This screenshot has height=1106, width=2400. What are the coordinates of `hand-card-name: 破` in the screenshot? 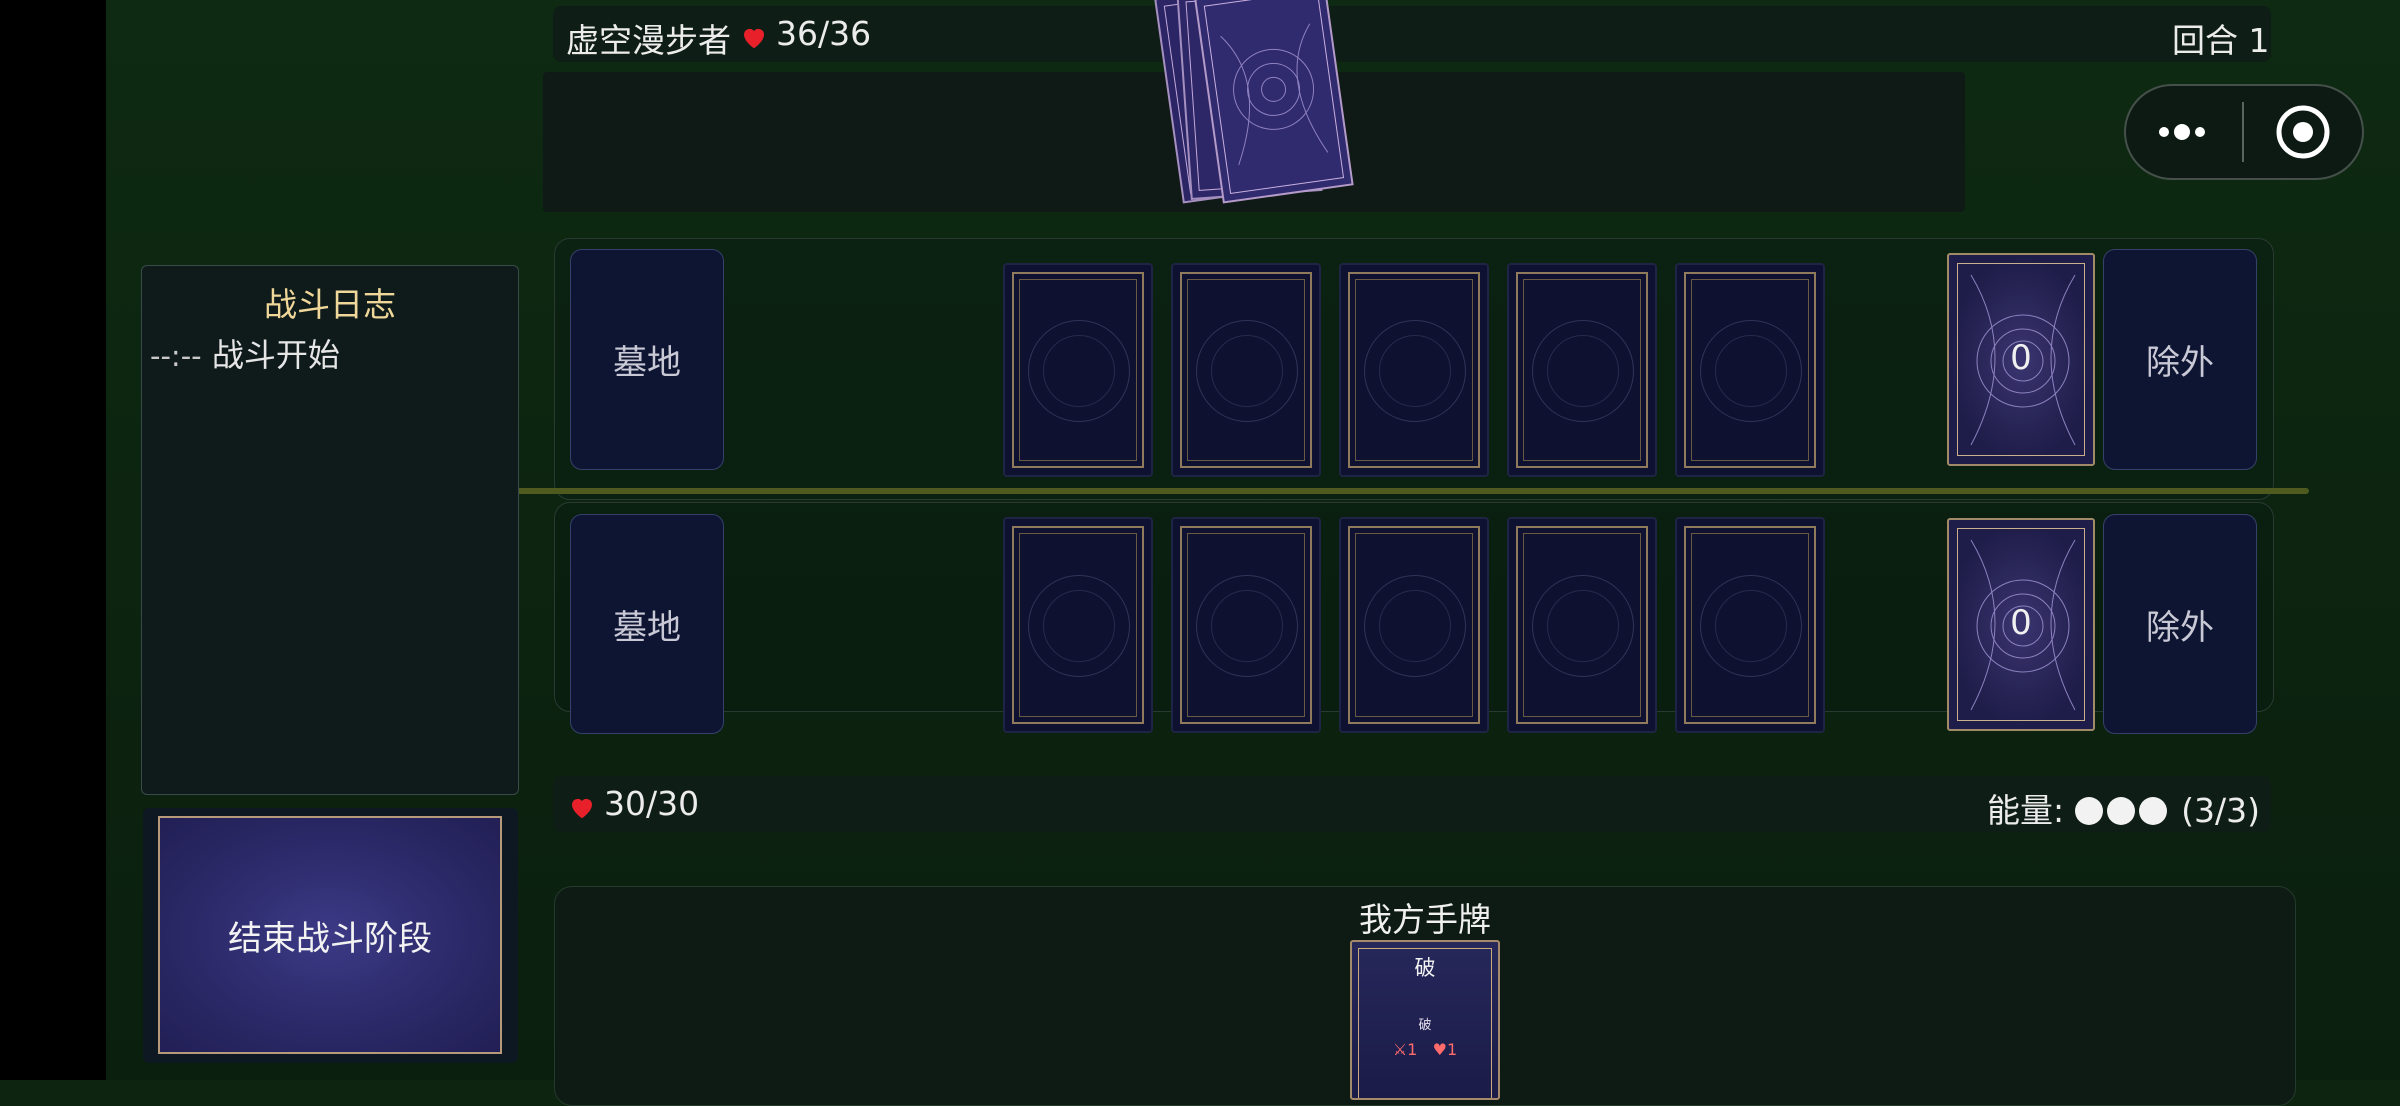 It's located at (1425, 968).